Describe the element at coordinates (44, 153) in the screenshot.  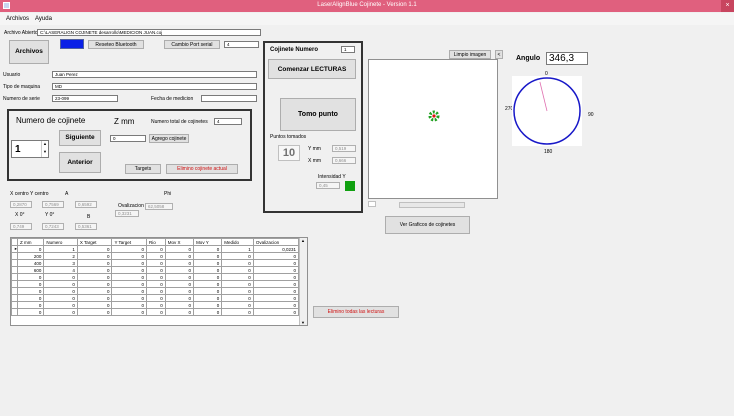
I see `spinner-down-icon: ▼` at that location.